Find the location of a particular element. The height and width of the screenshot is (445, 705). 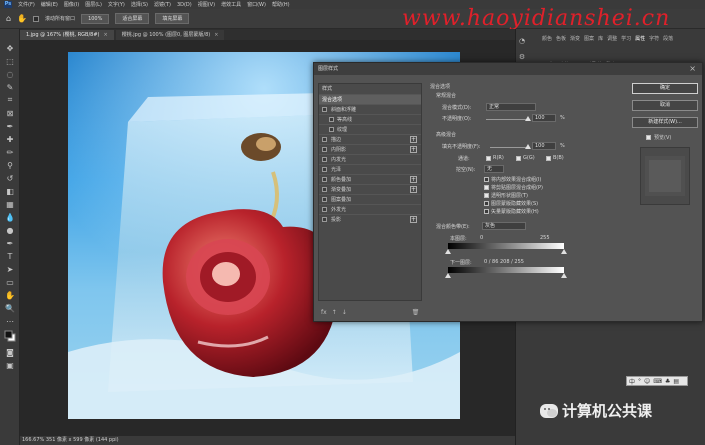

fill-screen-button: 填充屏幕 is located at coordinates (172, 18).